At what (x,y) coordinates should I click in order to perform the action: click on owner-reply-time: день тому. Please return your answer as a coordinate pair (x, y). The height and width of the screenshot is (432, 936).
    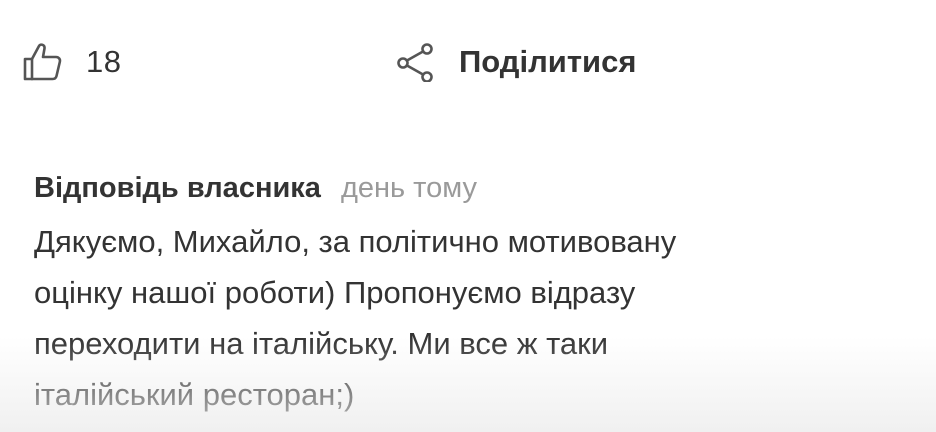
    Looking at the image, I should click on (409, 188).